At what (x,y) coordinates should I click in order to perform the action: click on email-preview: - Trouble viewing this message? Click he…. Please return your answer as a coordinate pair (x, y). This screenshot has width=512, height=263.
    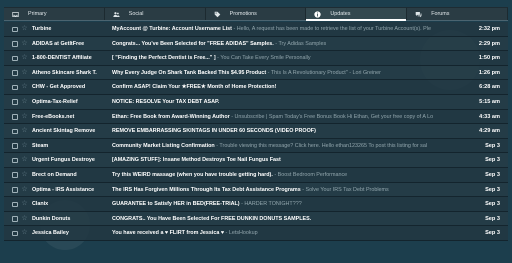
    Looking at the image, I should click on (321, 145).